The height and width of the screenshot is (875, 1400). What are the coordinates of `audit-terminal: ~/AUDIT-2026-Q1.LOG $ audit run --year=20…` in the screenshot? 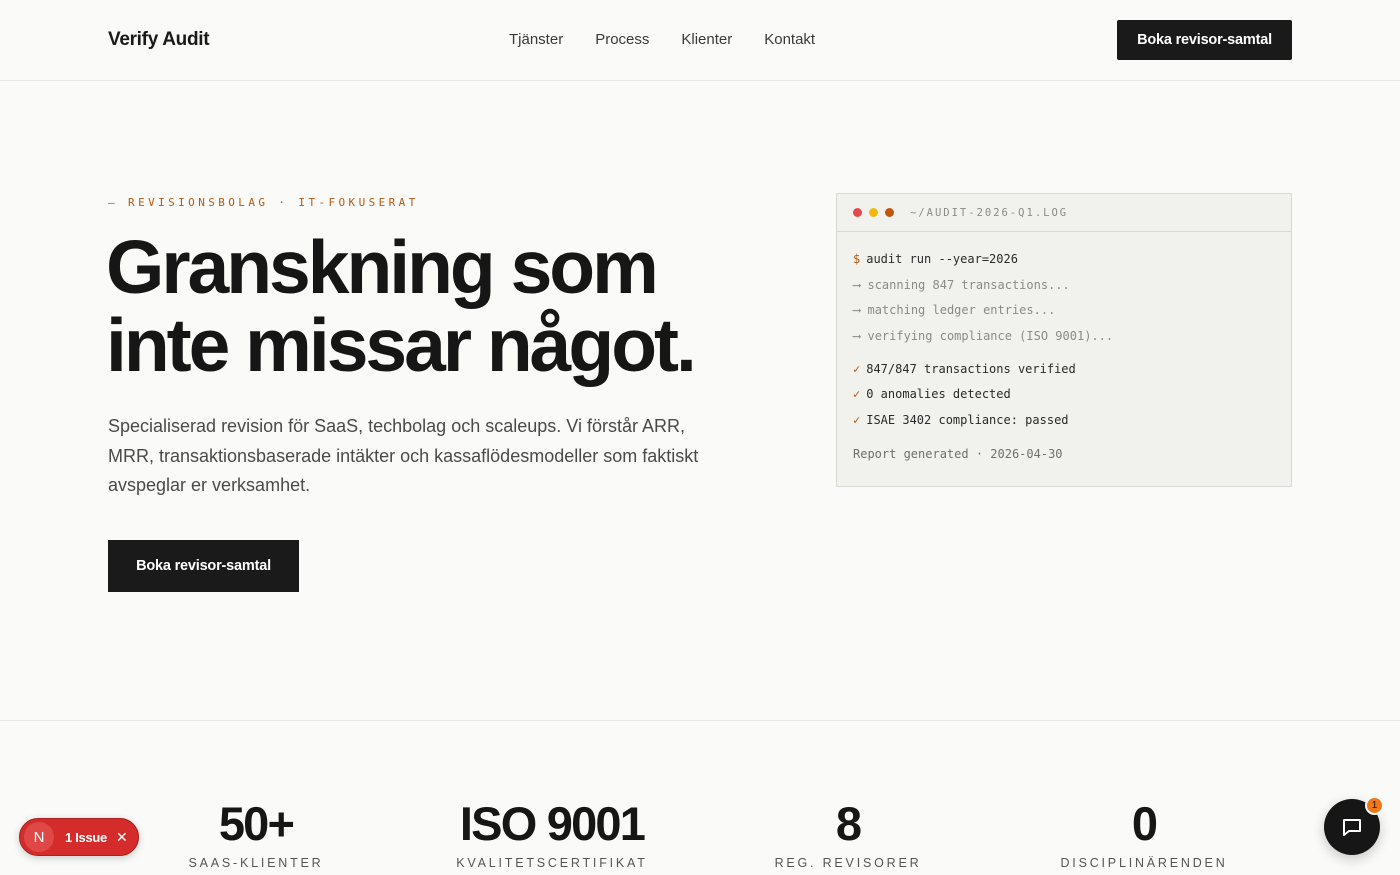 It's located at (1064, 340).